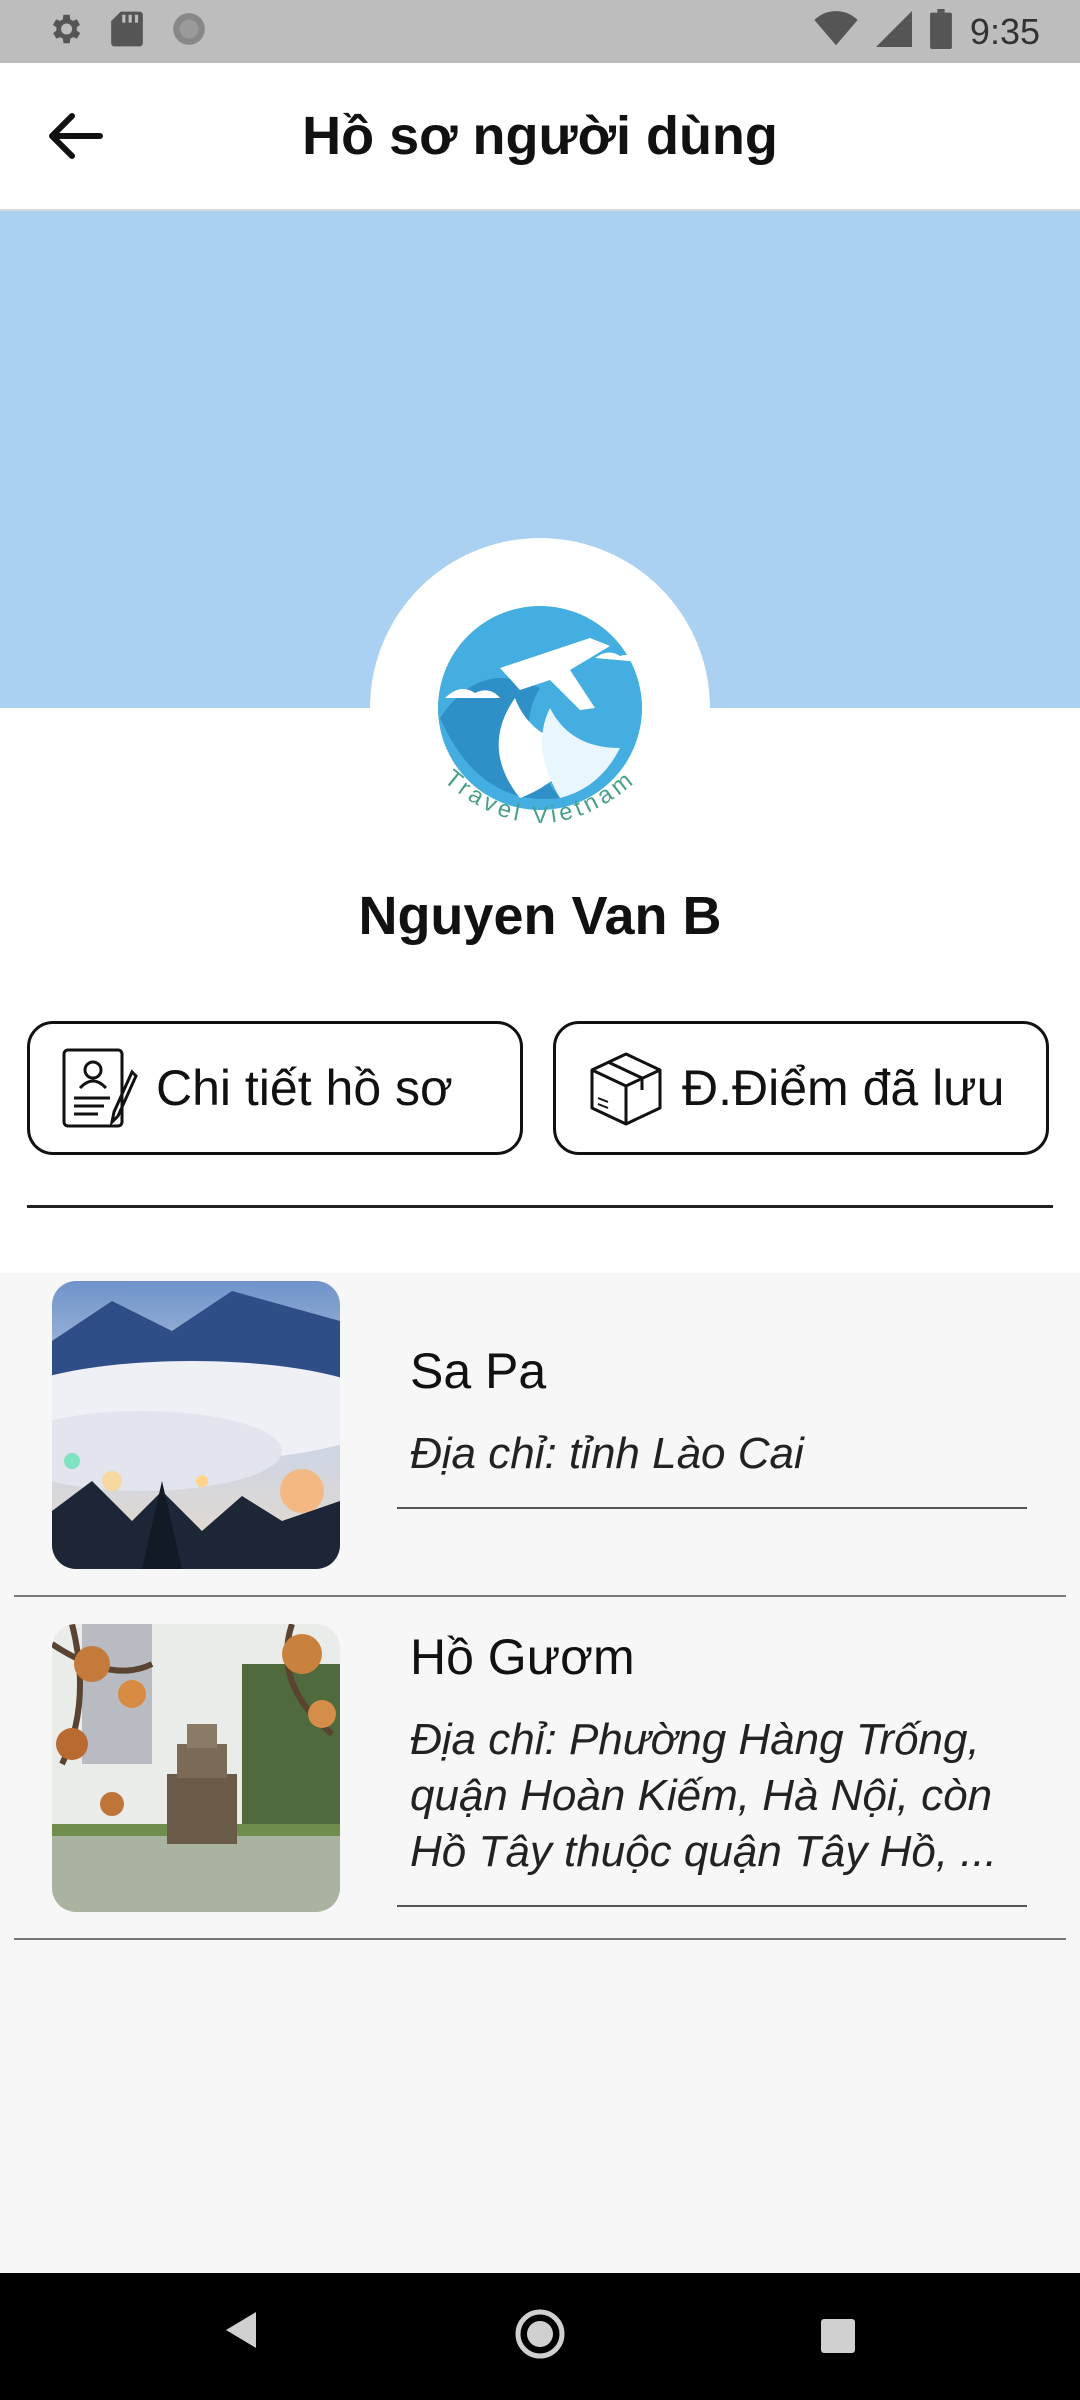  What do you see at coordinates (607, 1453) in the screenshot?
I see `place-address: Địa chỉ: tỉnh Lào Cai` at bounding box center [607, 1453].